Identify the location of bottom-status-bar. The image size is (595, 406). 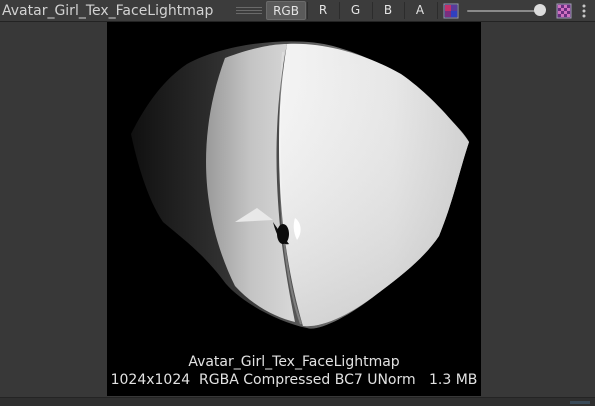
(297, 401).